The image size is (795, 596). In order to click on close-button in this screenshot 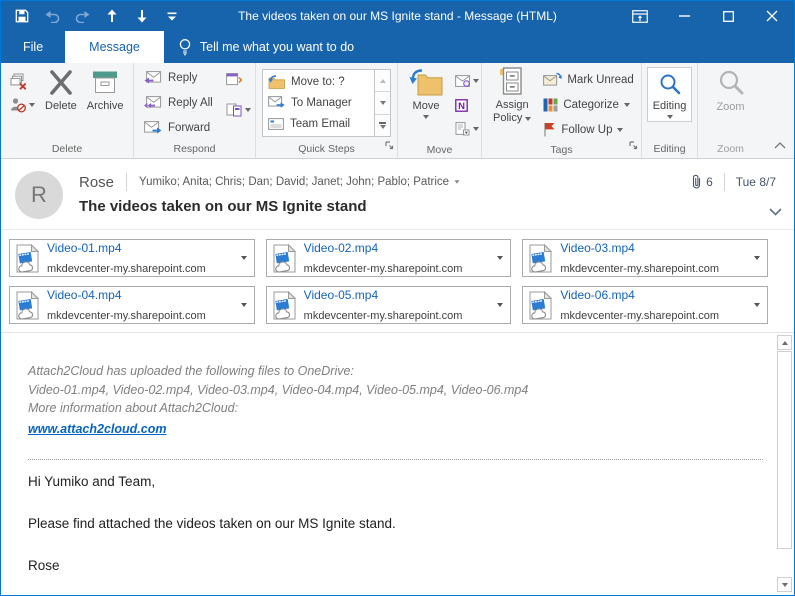, I will do `click(772, 16)`.